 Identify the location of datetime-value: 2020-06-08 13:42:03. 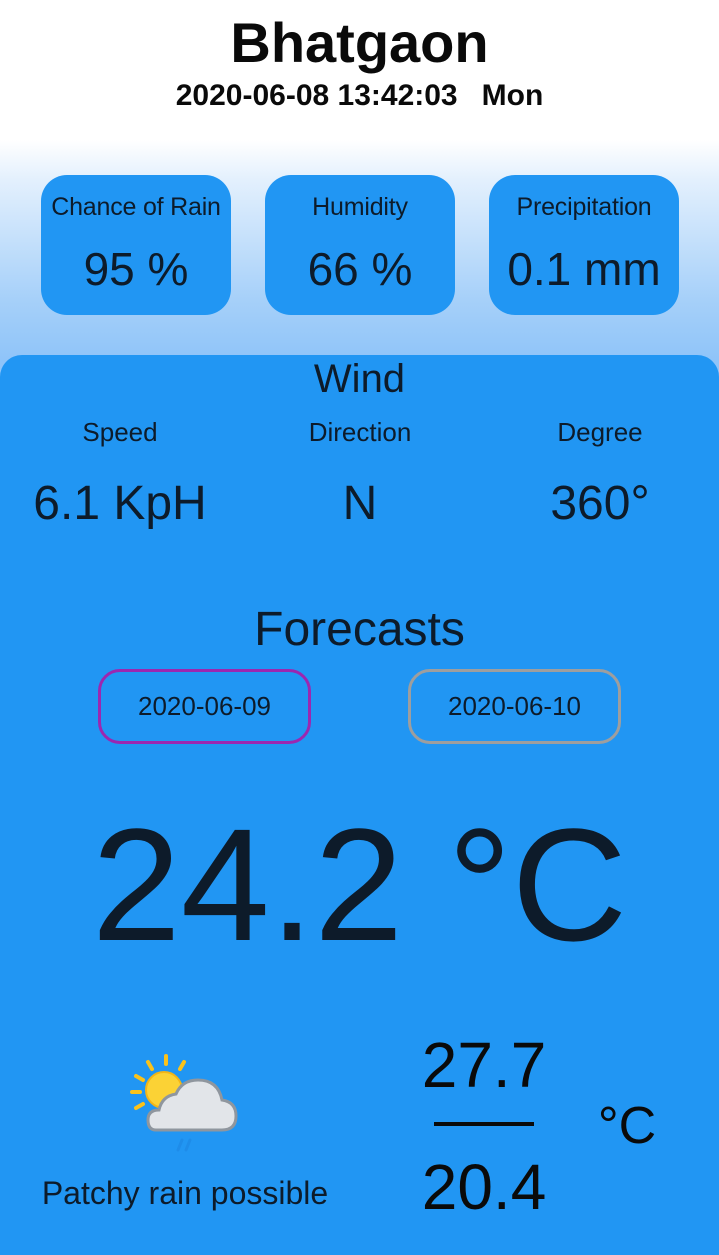
(316, 95).